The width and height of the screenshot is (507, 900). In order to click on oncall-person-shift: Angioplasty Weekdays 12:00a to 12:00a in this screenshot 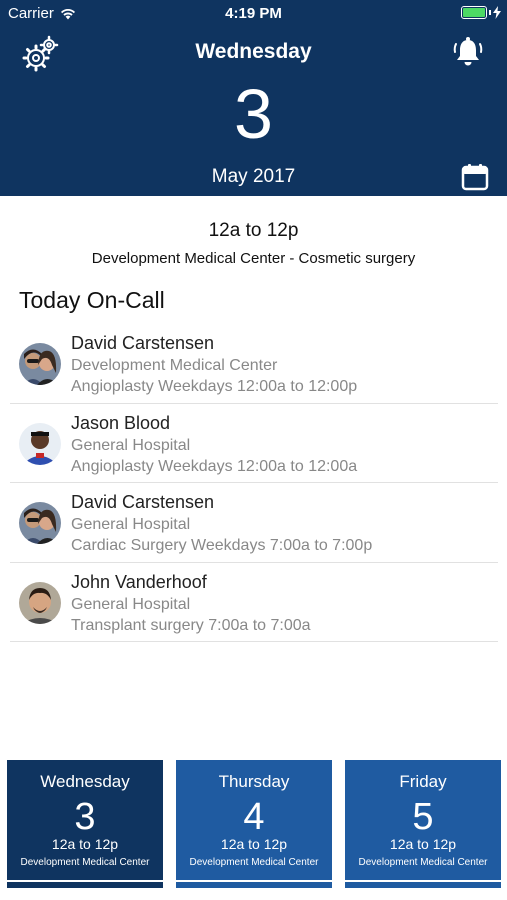, I will do `click(214, 466)`.